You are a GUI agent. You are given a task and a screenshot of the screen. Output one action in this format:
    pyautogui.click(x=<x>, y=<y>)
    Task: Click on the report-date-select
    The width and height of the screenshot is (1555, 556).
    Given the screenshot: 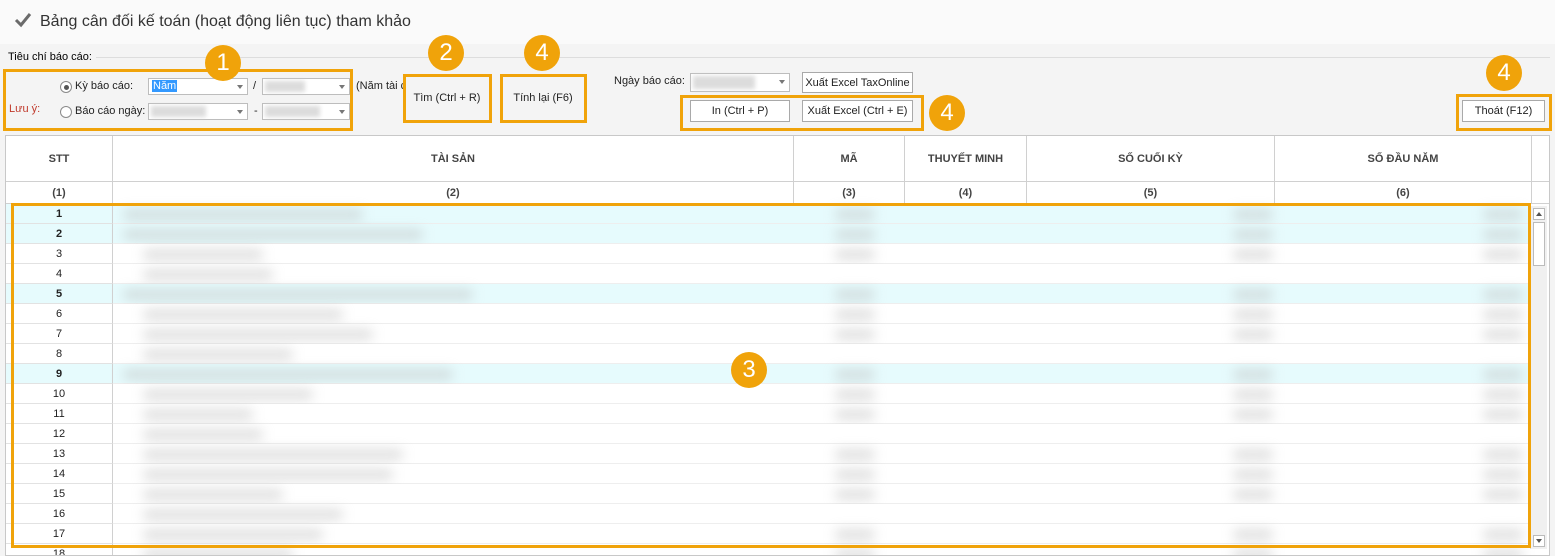 What is the action you would take?
    pyautogui.click(x=740, y=82)
    